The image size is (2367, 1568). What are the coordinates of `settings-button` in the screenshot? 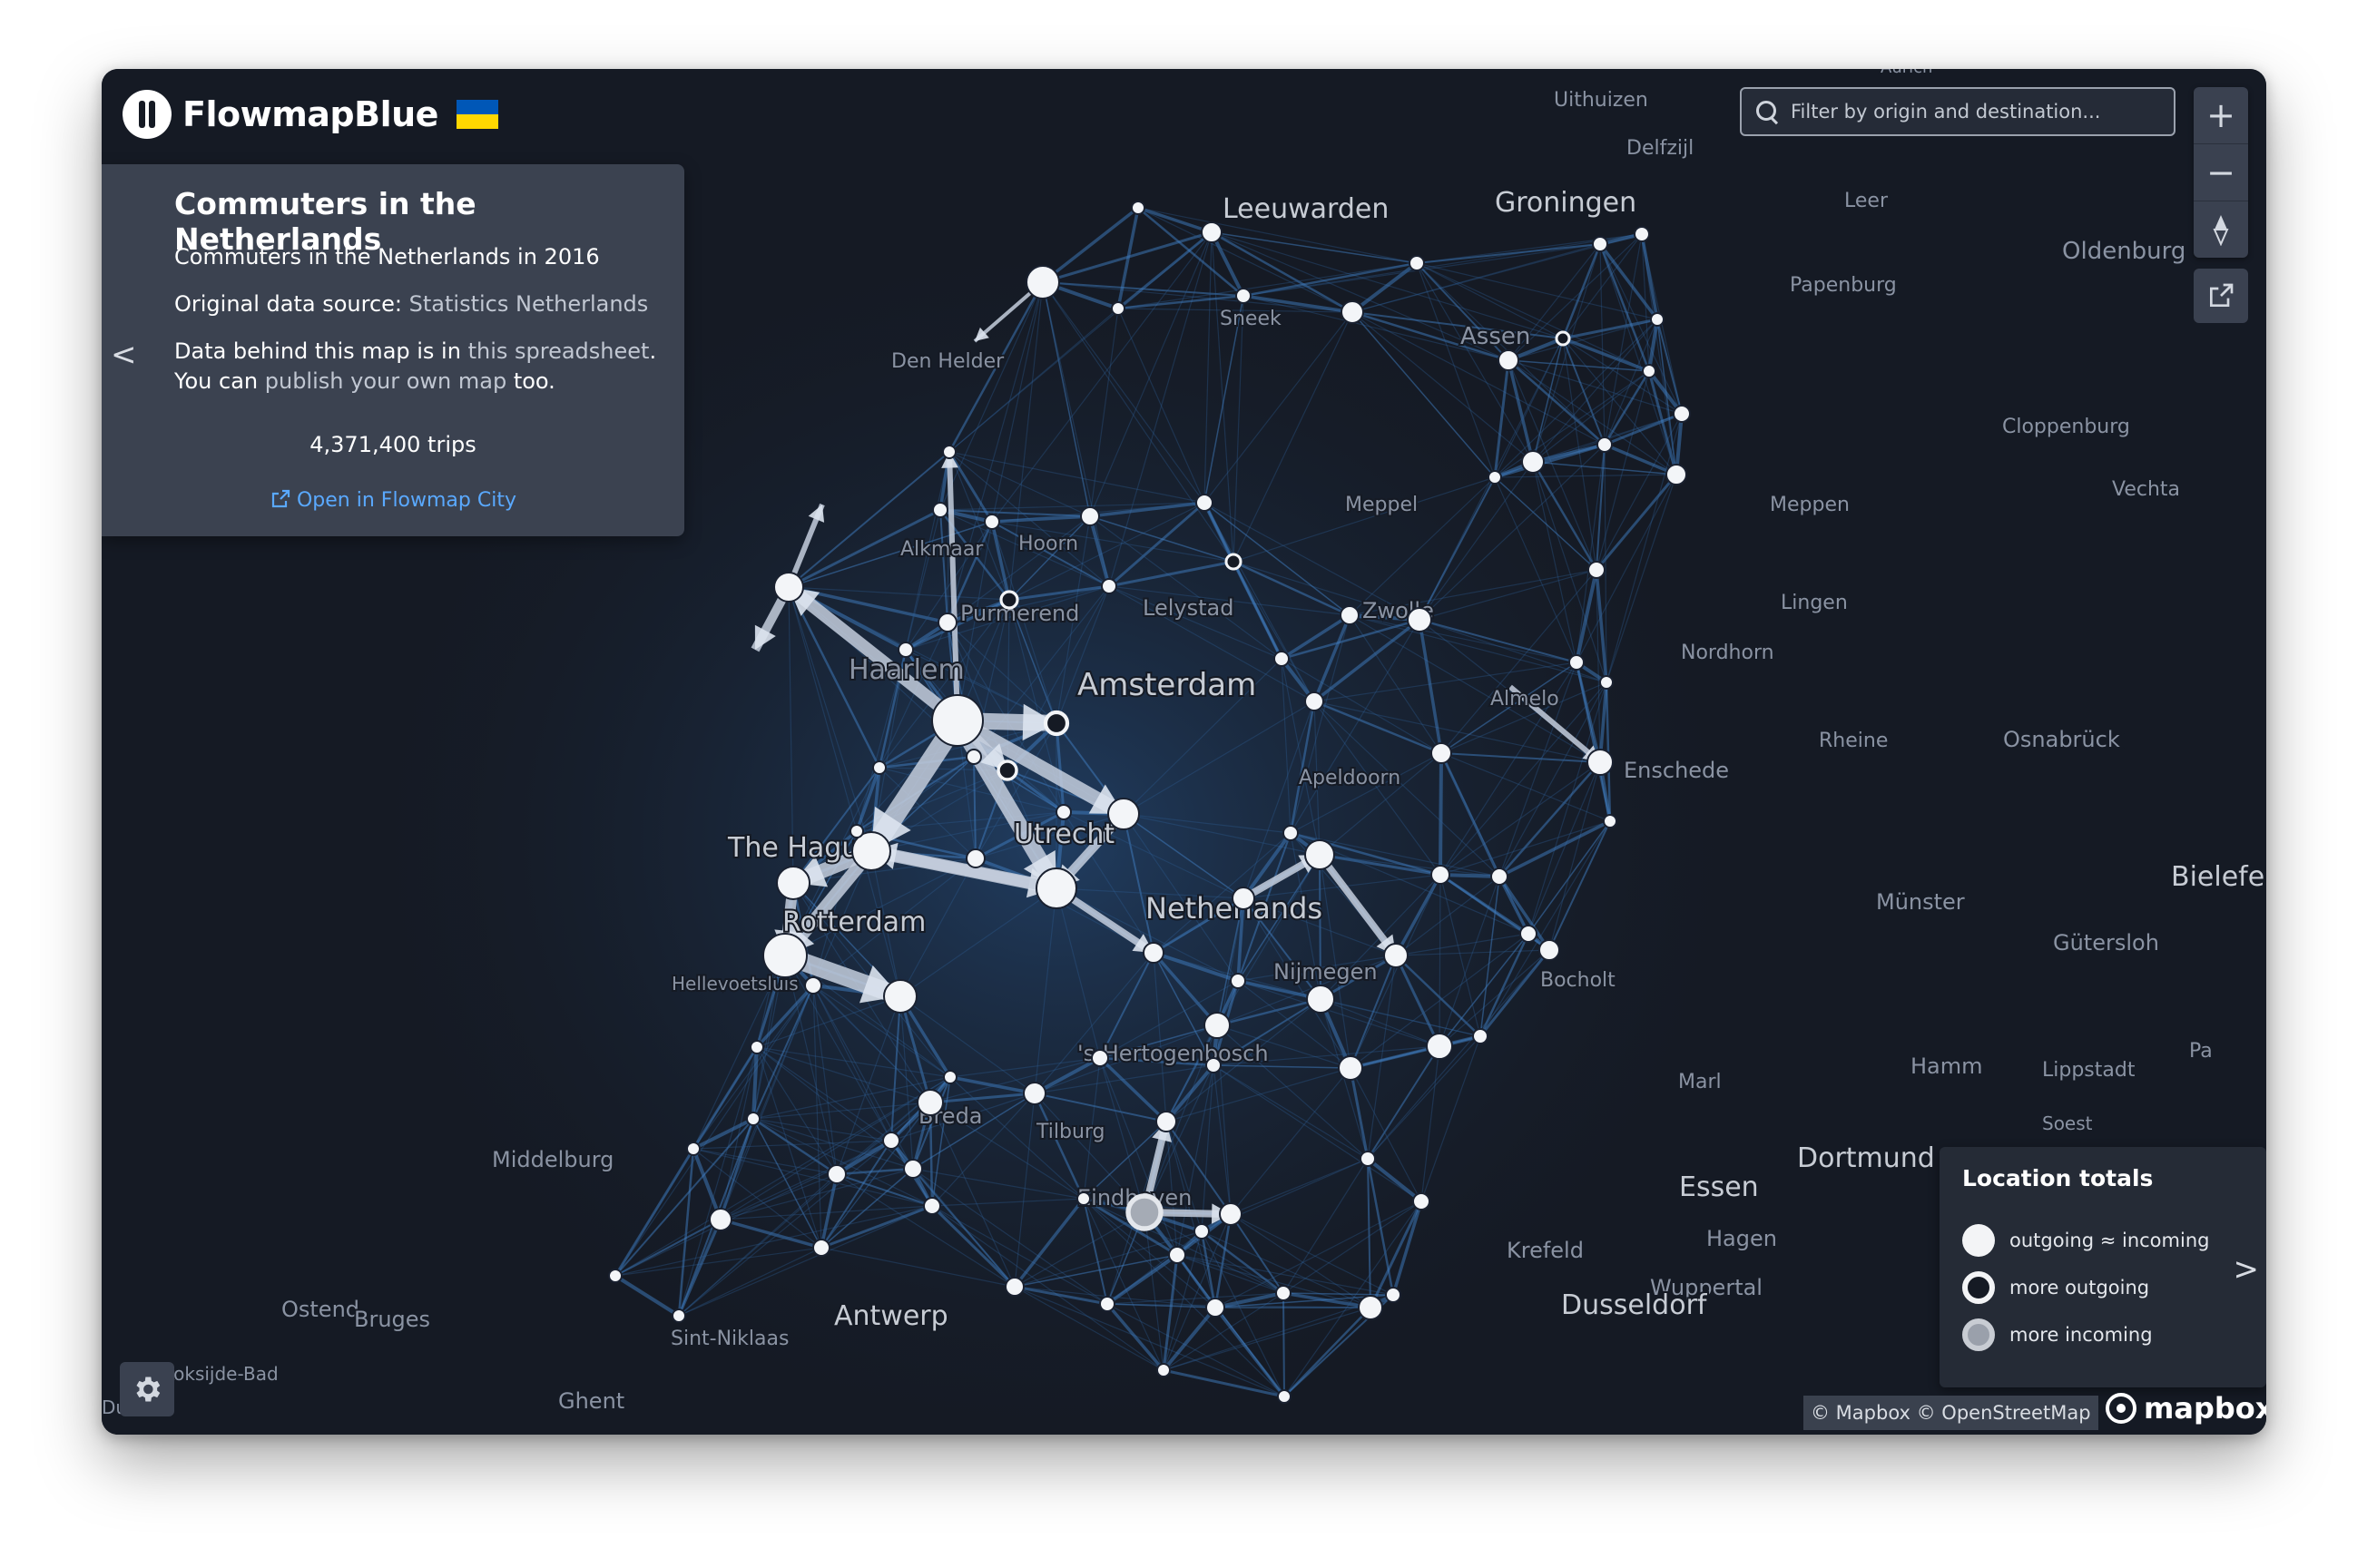 It's located at (147, 1389).